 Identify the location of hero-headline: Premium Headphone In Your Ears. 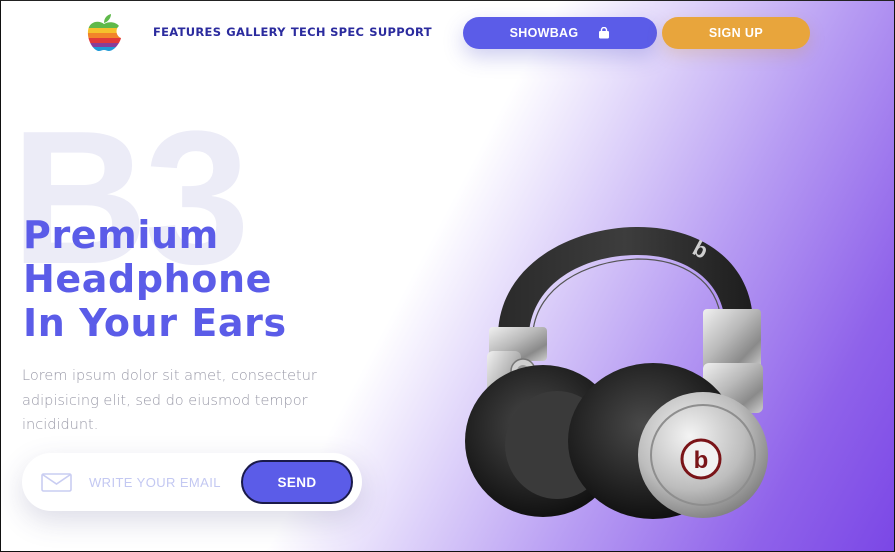
(155, 279).